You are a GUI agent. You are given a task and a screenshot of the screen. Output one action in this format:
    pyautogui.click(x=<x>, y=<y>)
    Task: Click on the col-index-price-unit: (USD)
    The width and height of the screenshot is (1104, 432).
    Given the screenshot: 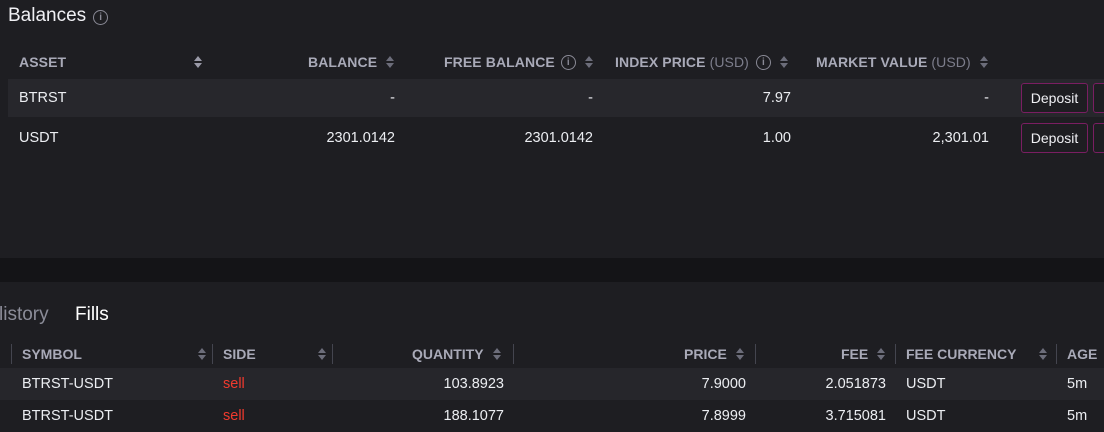 What is the action you would take?
    pyautogui.click(x=729, y=62)
    